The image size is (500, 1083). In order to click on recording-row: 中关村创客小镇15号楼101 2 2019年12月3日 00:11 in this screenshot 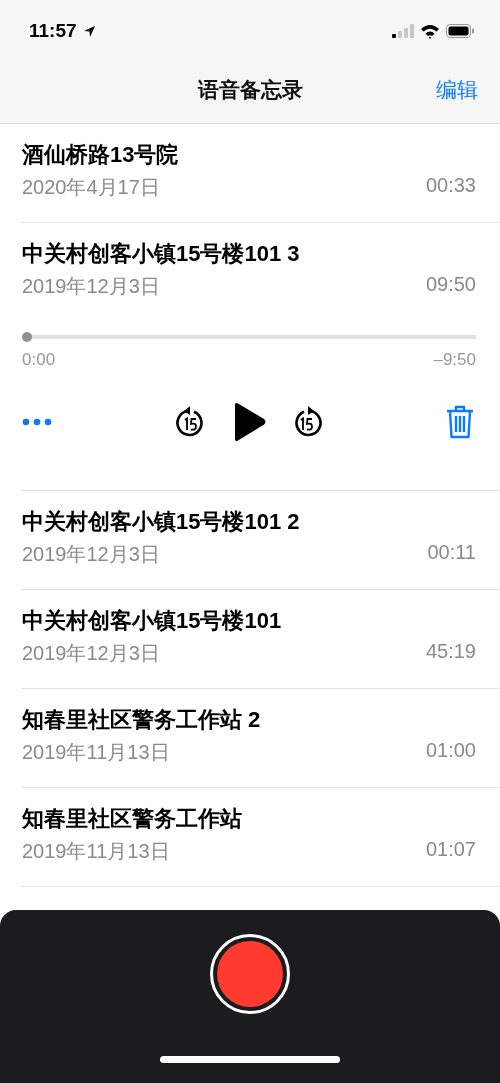, I will do `click(261, 540)`.